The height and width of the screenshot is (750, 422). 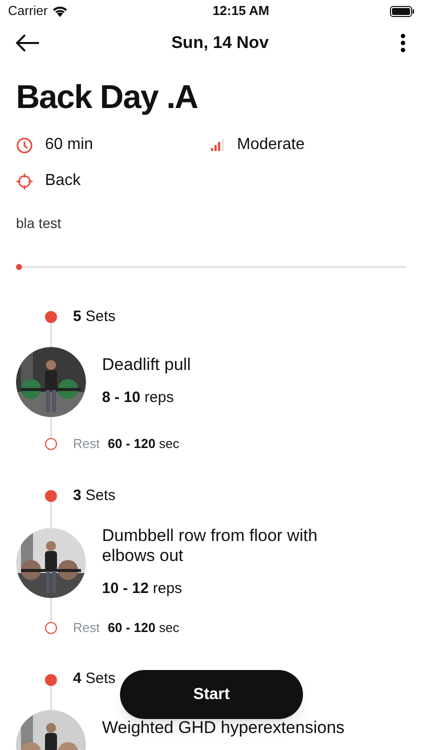 What do you see at coordinates (24, 145) in the screenshot?
I see `clock-icon` at bounding box center [24, 145].